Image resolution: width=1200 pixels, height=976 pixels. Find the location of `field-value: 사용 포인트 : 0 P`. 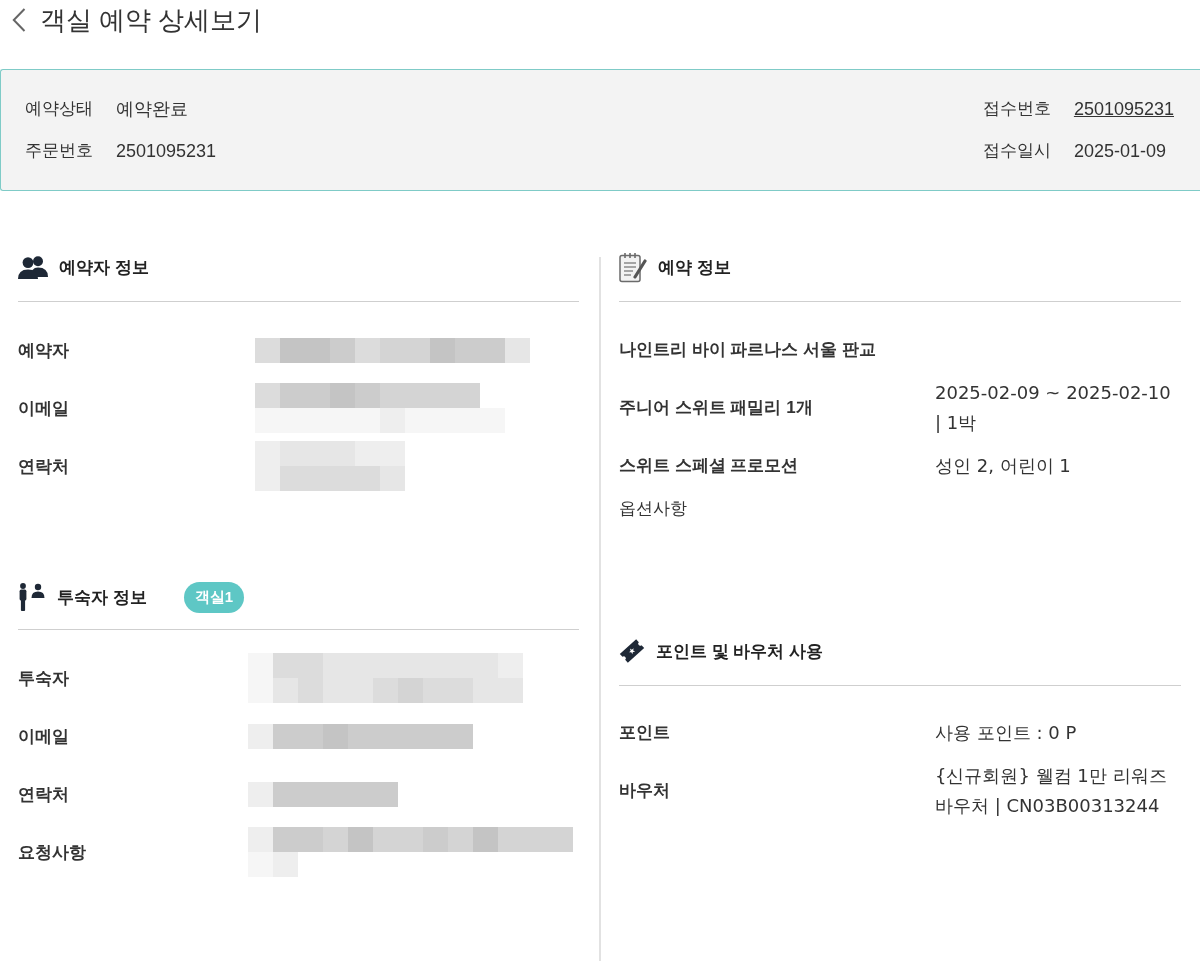

field-value: 사용 포인트 : 0 P is located at coordinates (1006, 733).